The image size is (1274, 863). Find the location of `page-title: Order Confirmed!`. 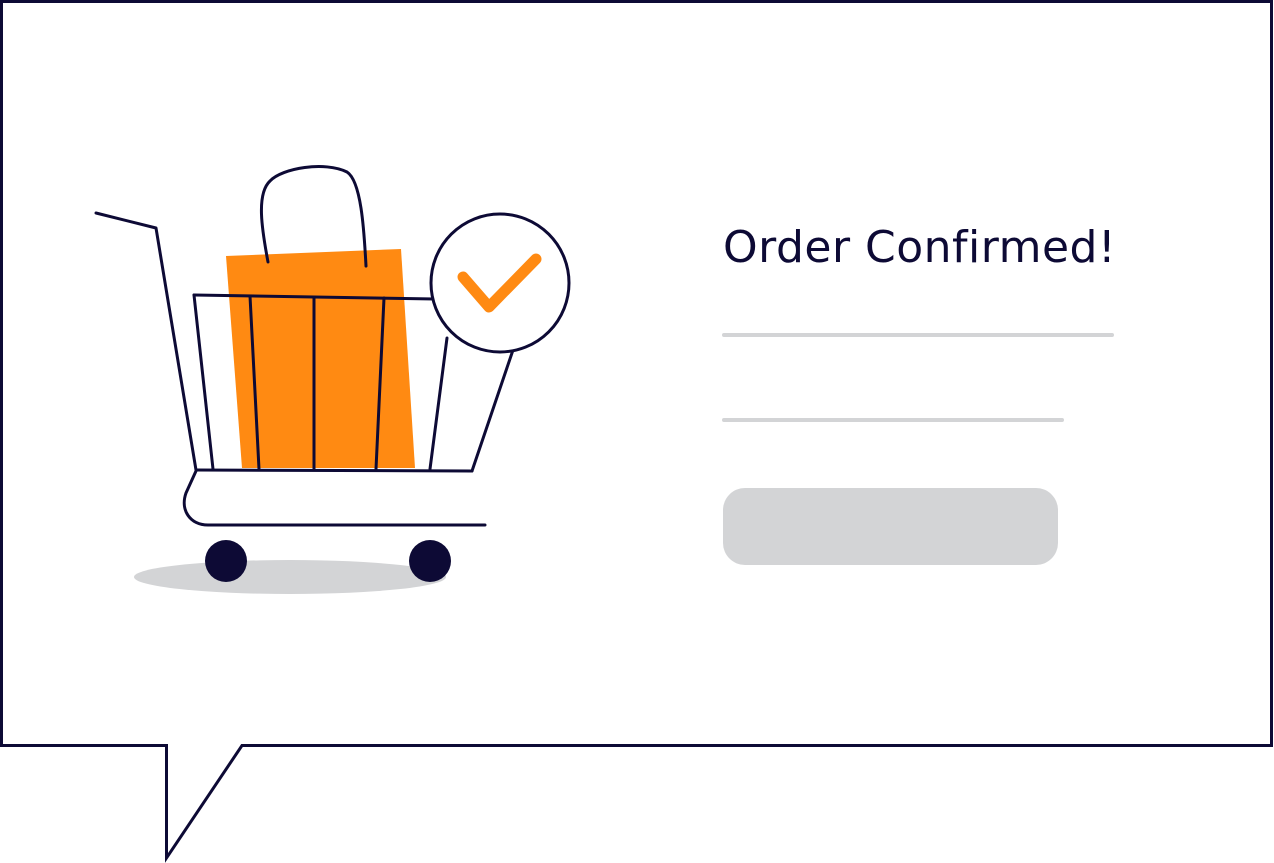

page-title: Order Confirmed! is located at coordinates (920, 247).